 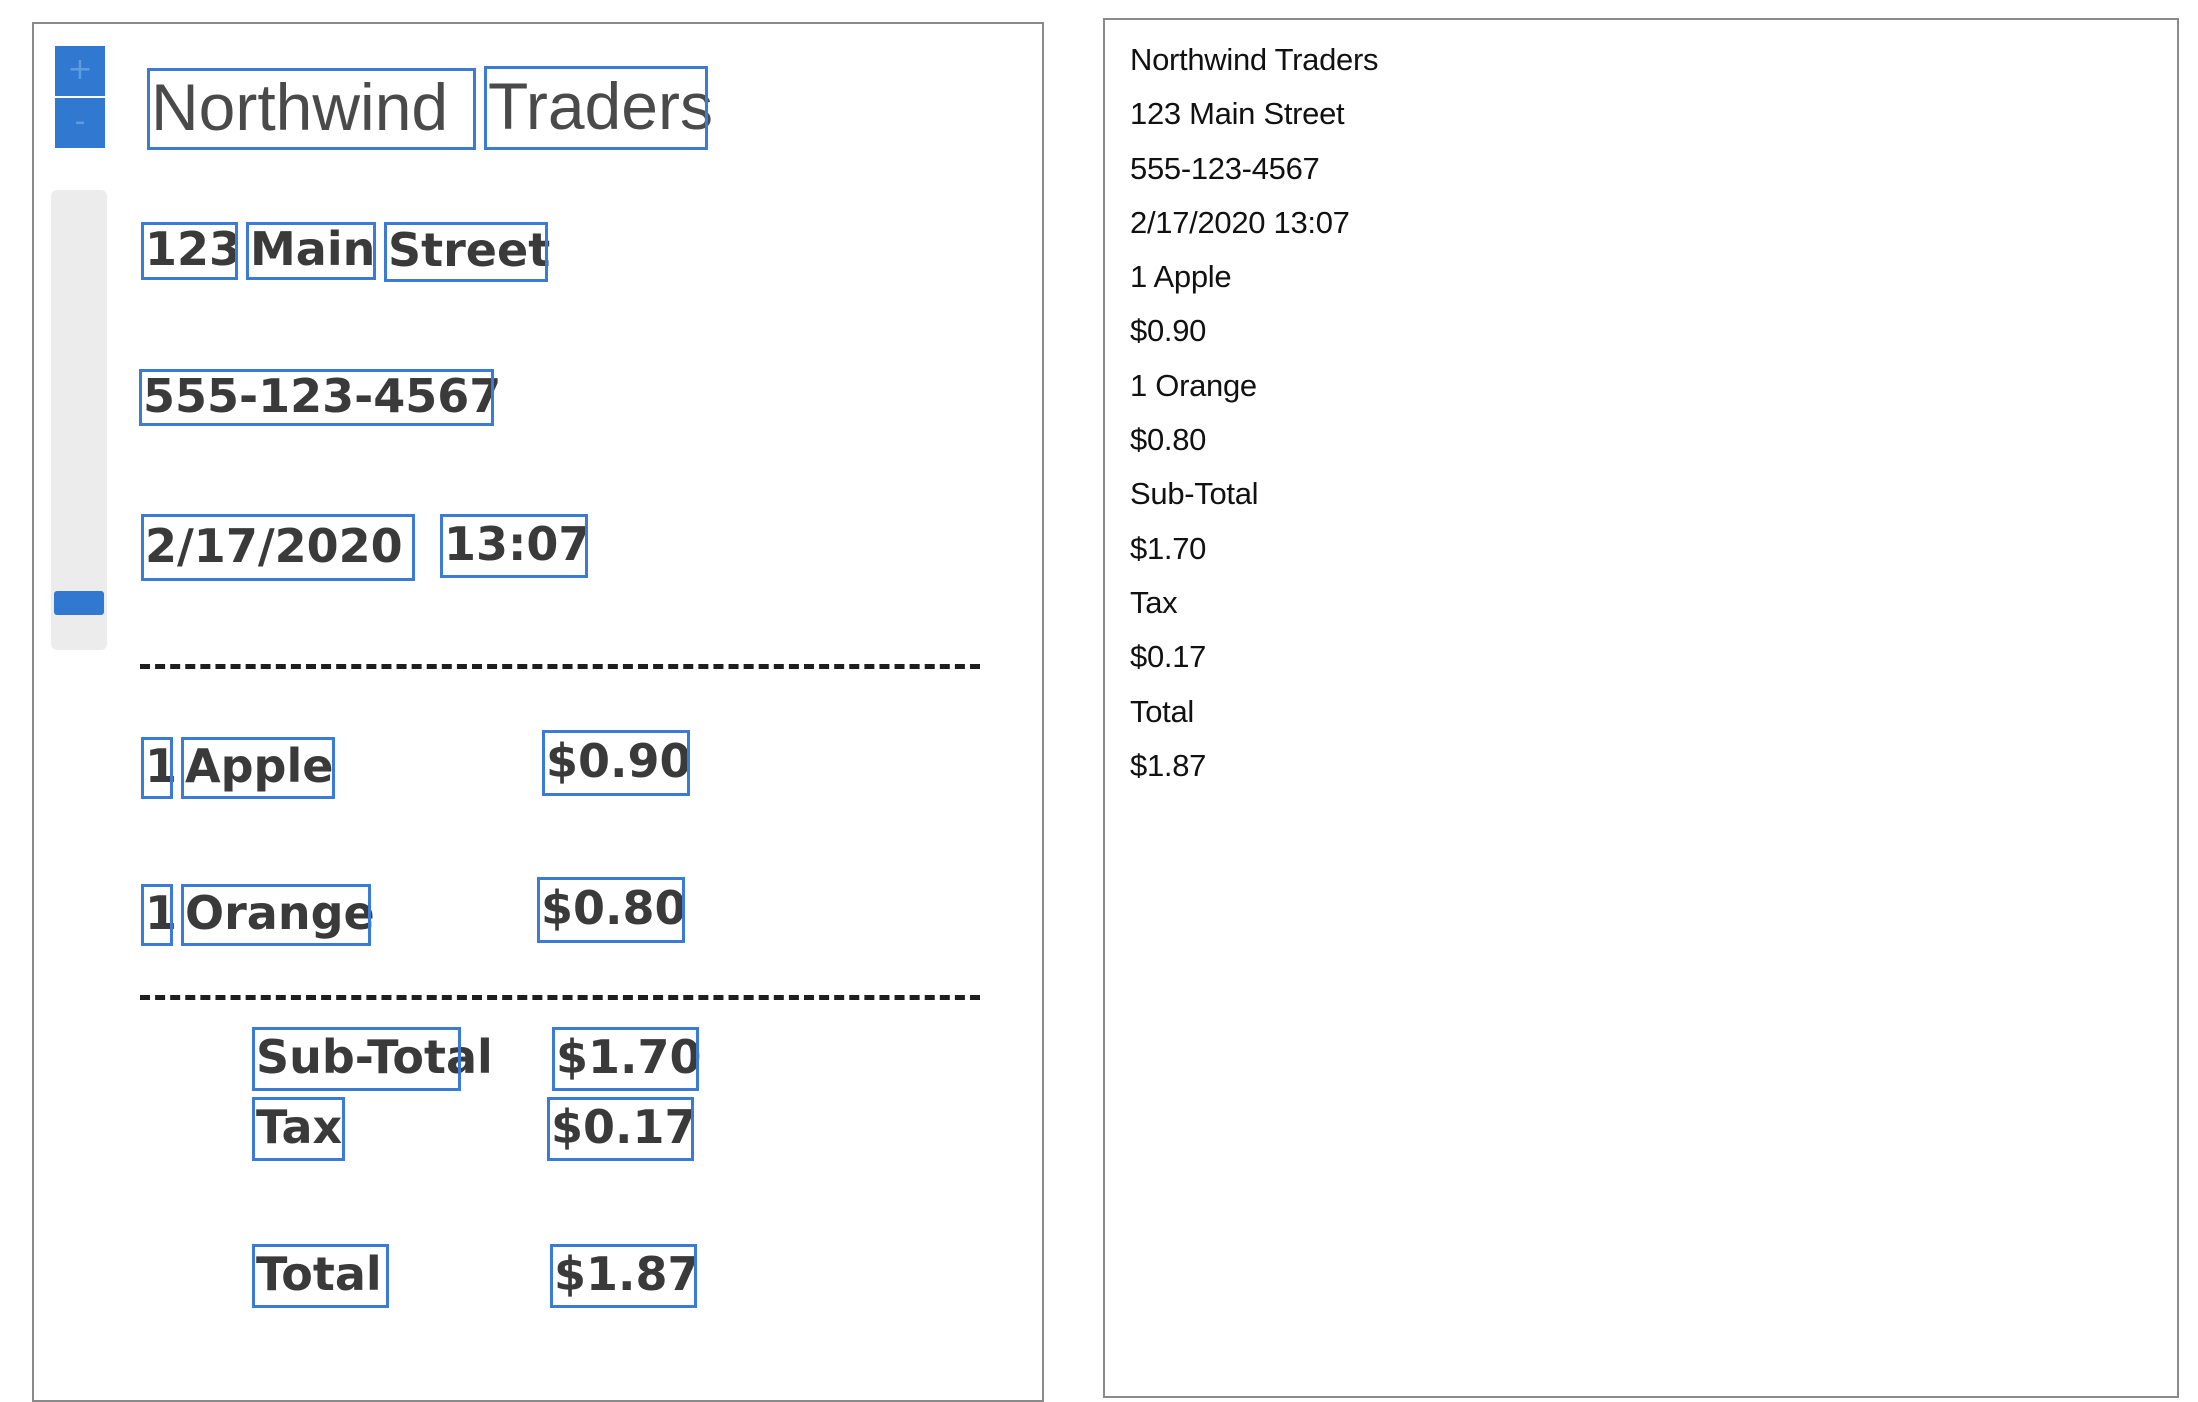 I want to click on extracted-text-line: $0.17, so click(x=1168, y=657).